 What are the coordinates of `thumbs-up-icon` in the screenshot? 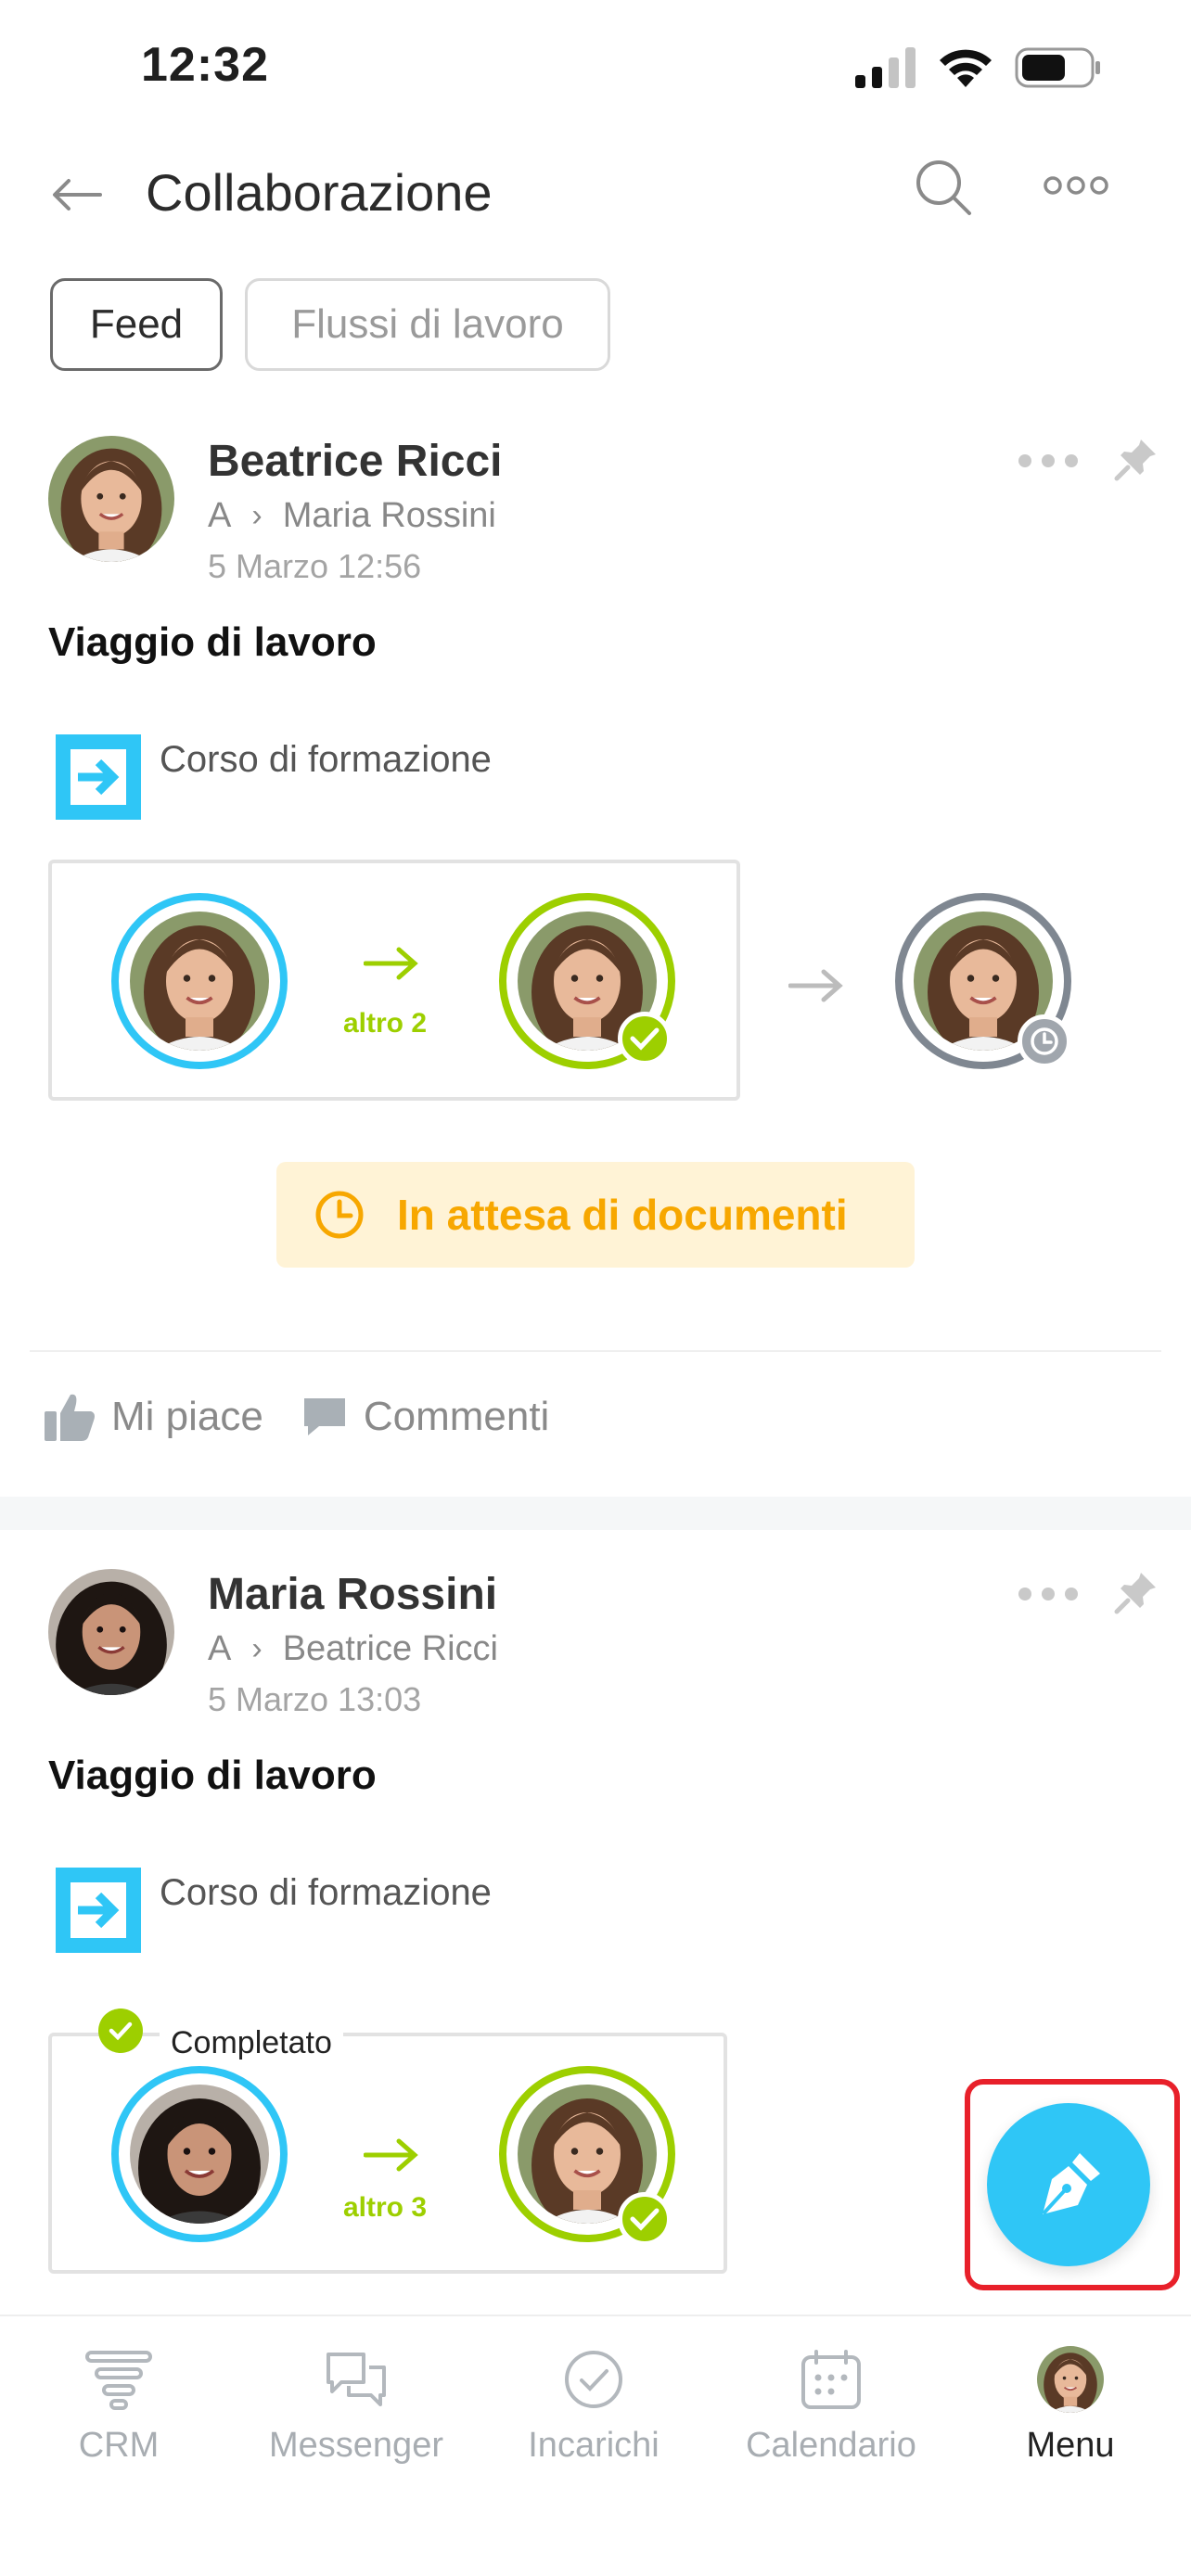 It's located at (70, 1418).